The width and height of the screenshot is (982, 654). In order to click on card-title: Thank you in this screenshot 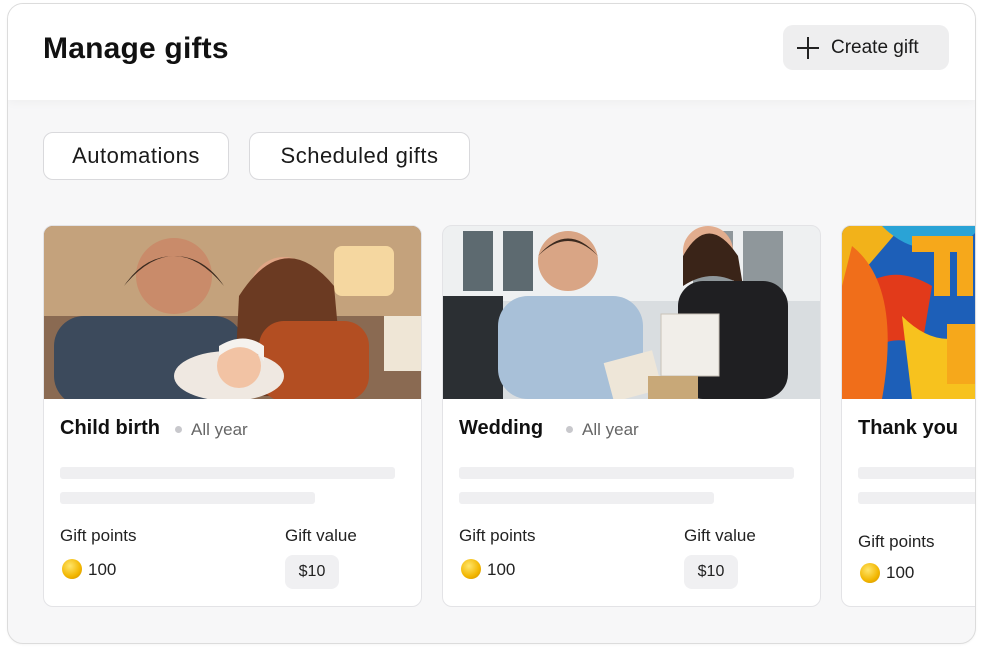, I will do `click(908, 428)`.